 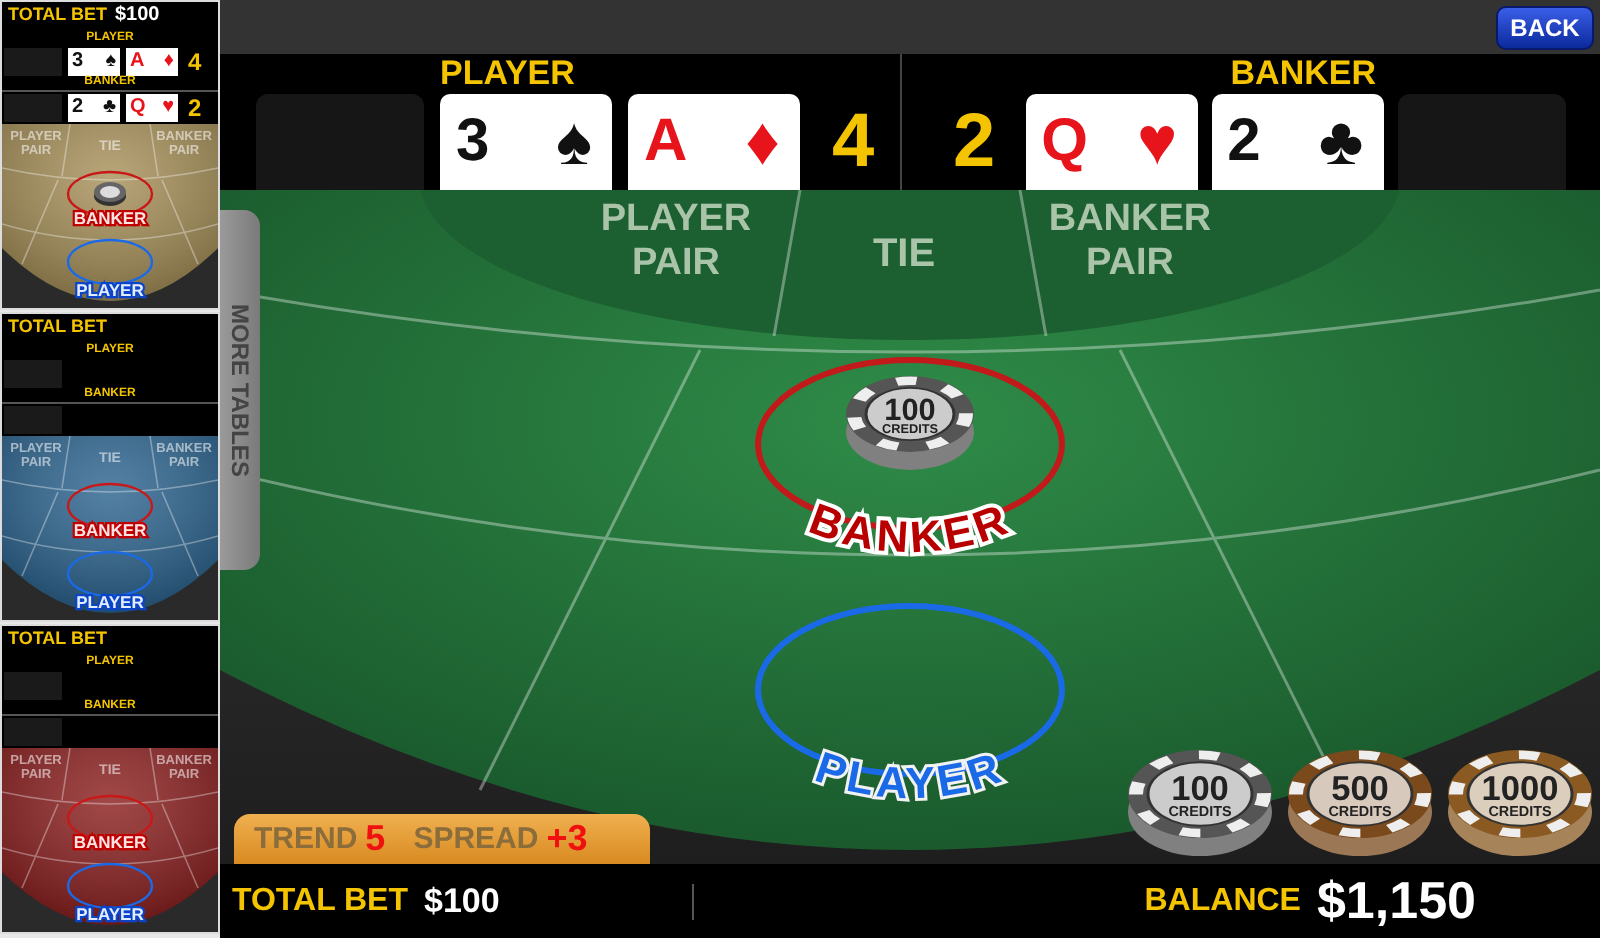 I want to click on spread-value: +3, so click(x=567, y=839).